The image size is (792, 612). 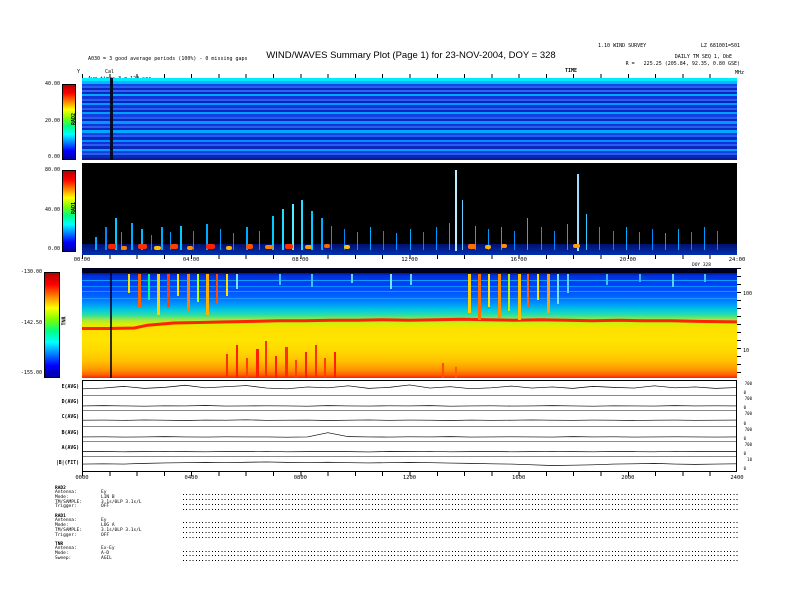 I want to click on time-tick-label: 04:00, so click(x=191, y=260).